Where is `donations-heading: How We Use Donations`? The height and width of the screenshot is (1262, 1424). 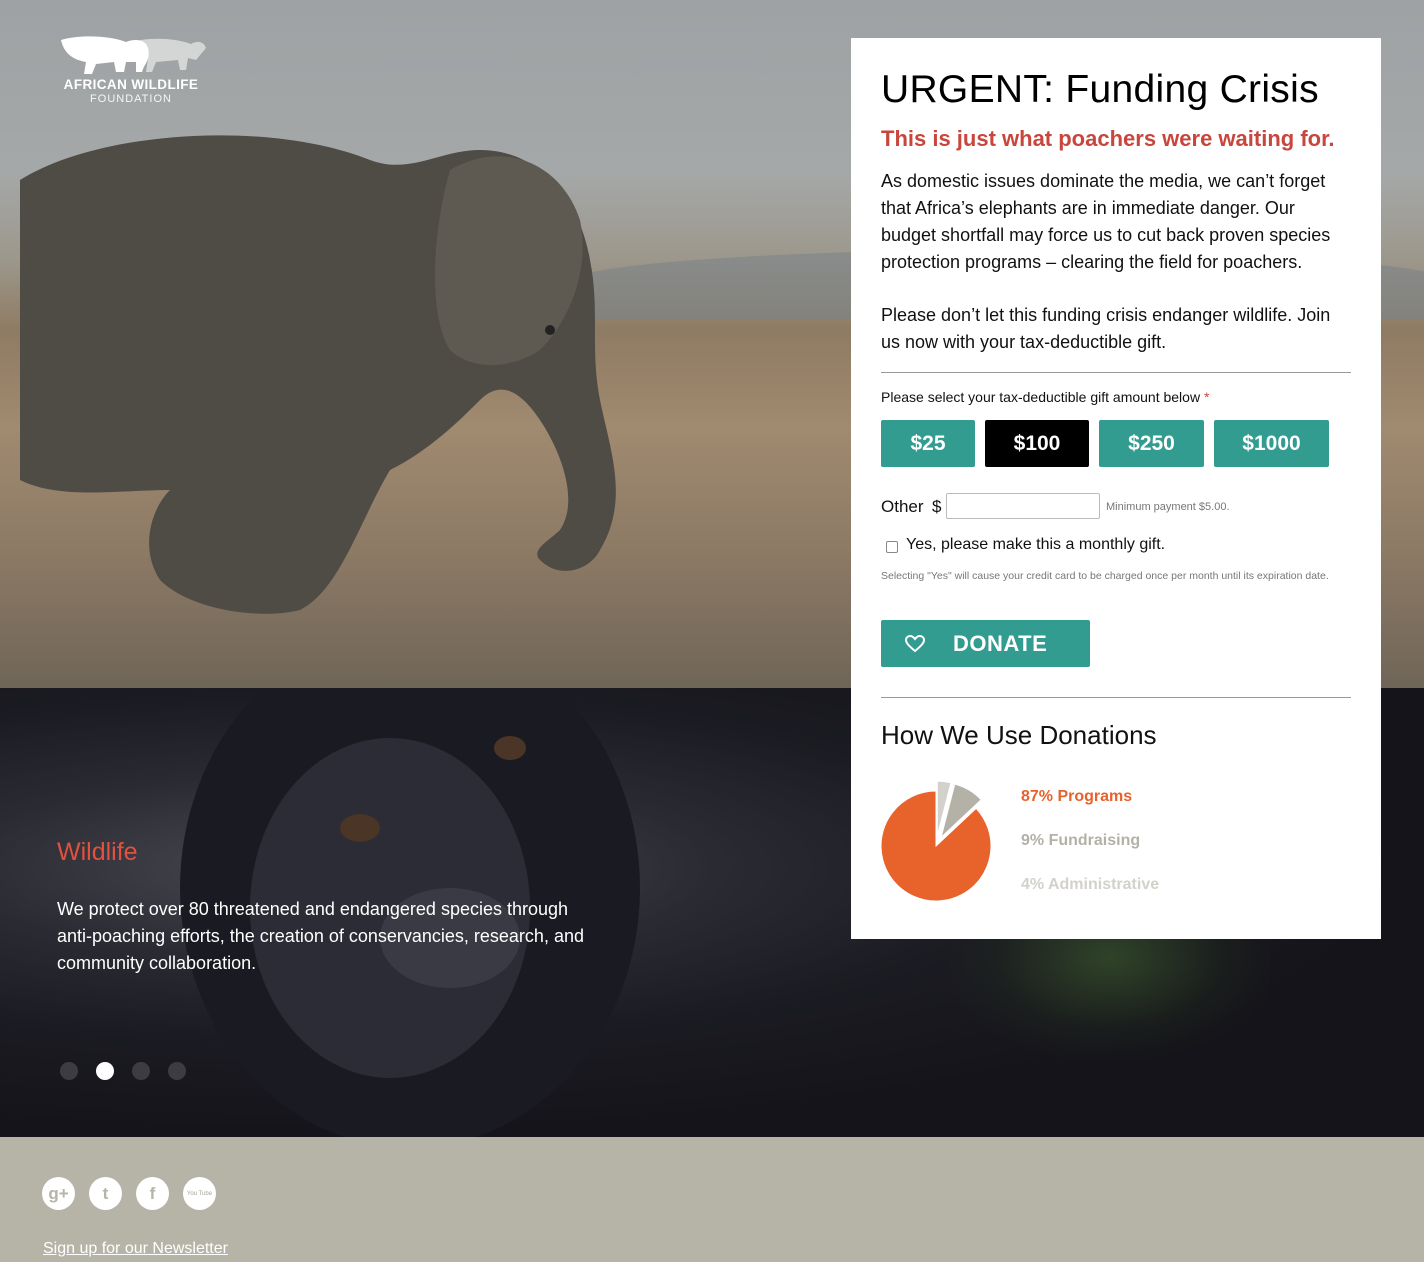 donations-heading: How We Use Donations is located at coordinates (1019, 735).